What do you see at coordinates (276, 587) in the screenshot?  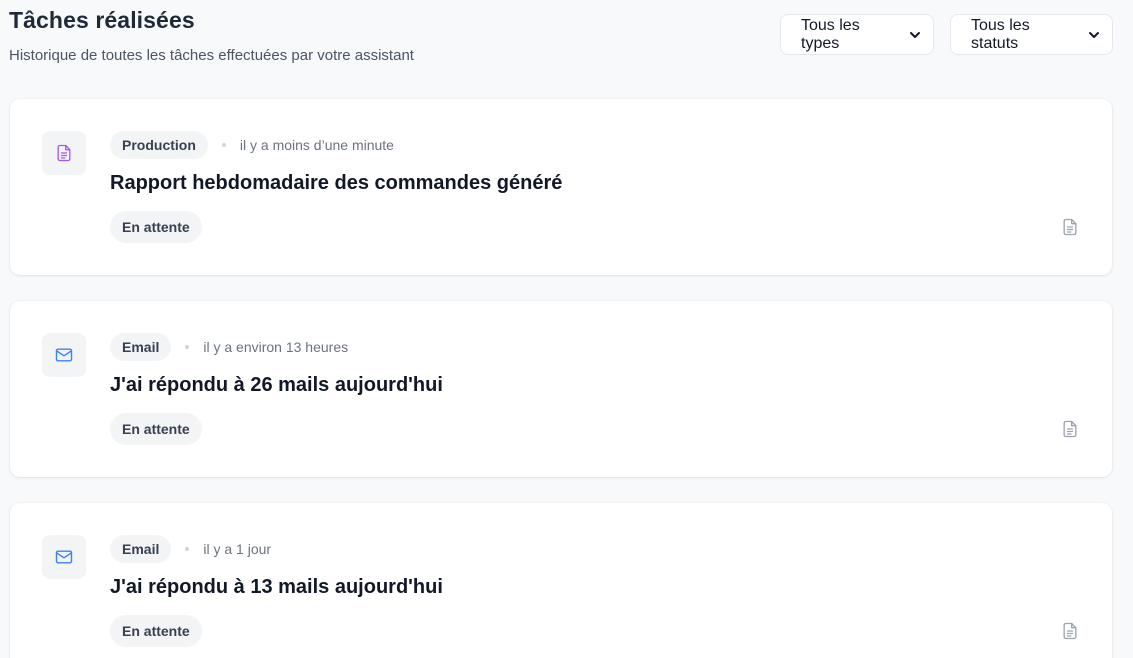 I see `task-title: J'ai répondu à 13 mails aujourd'hui` at bounding box center [276, 587].